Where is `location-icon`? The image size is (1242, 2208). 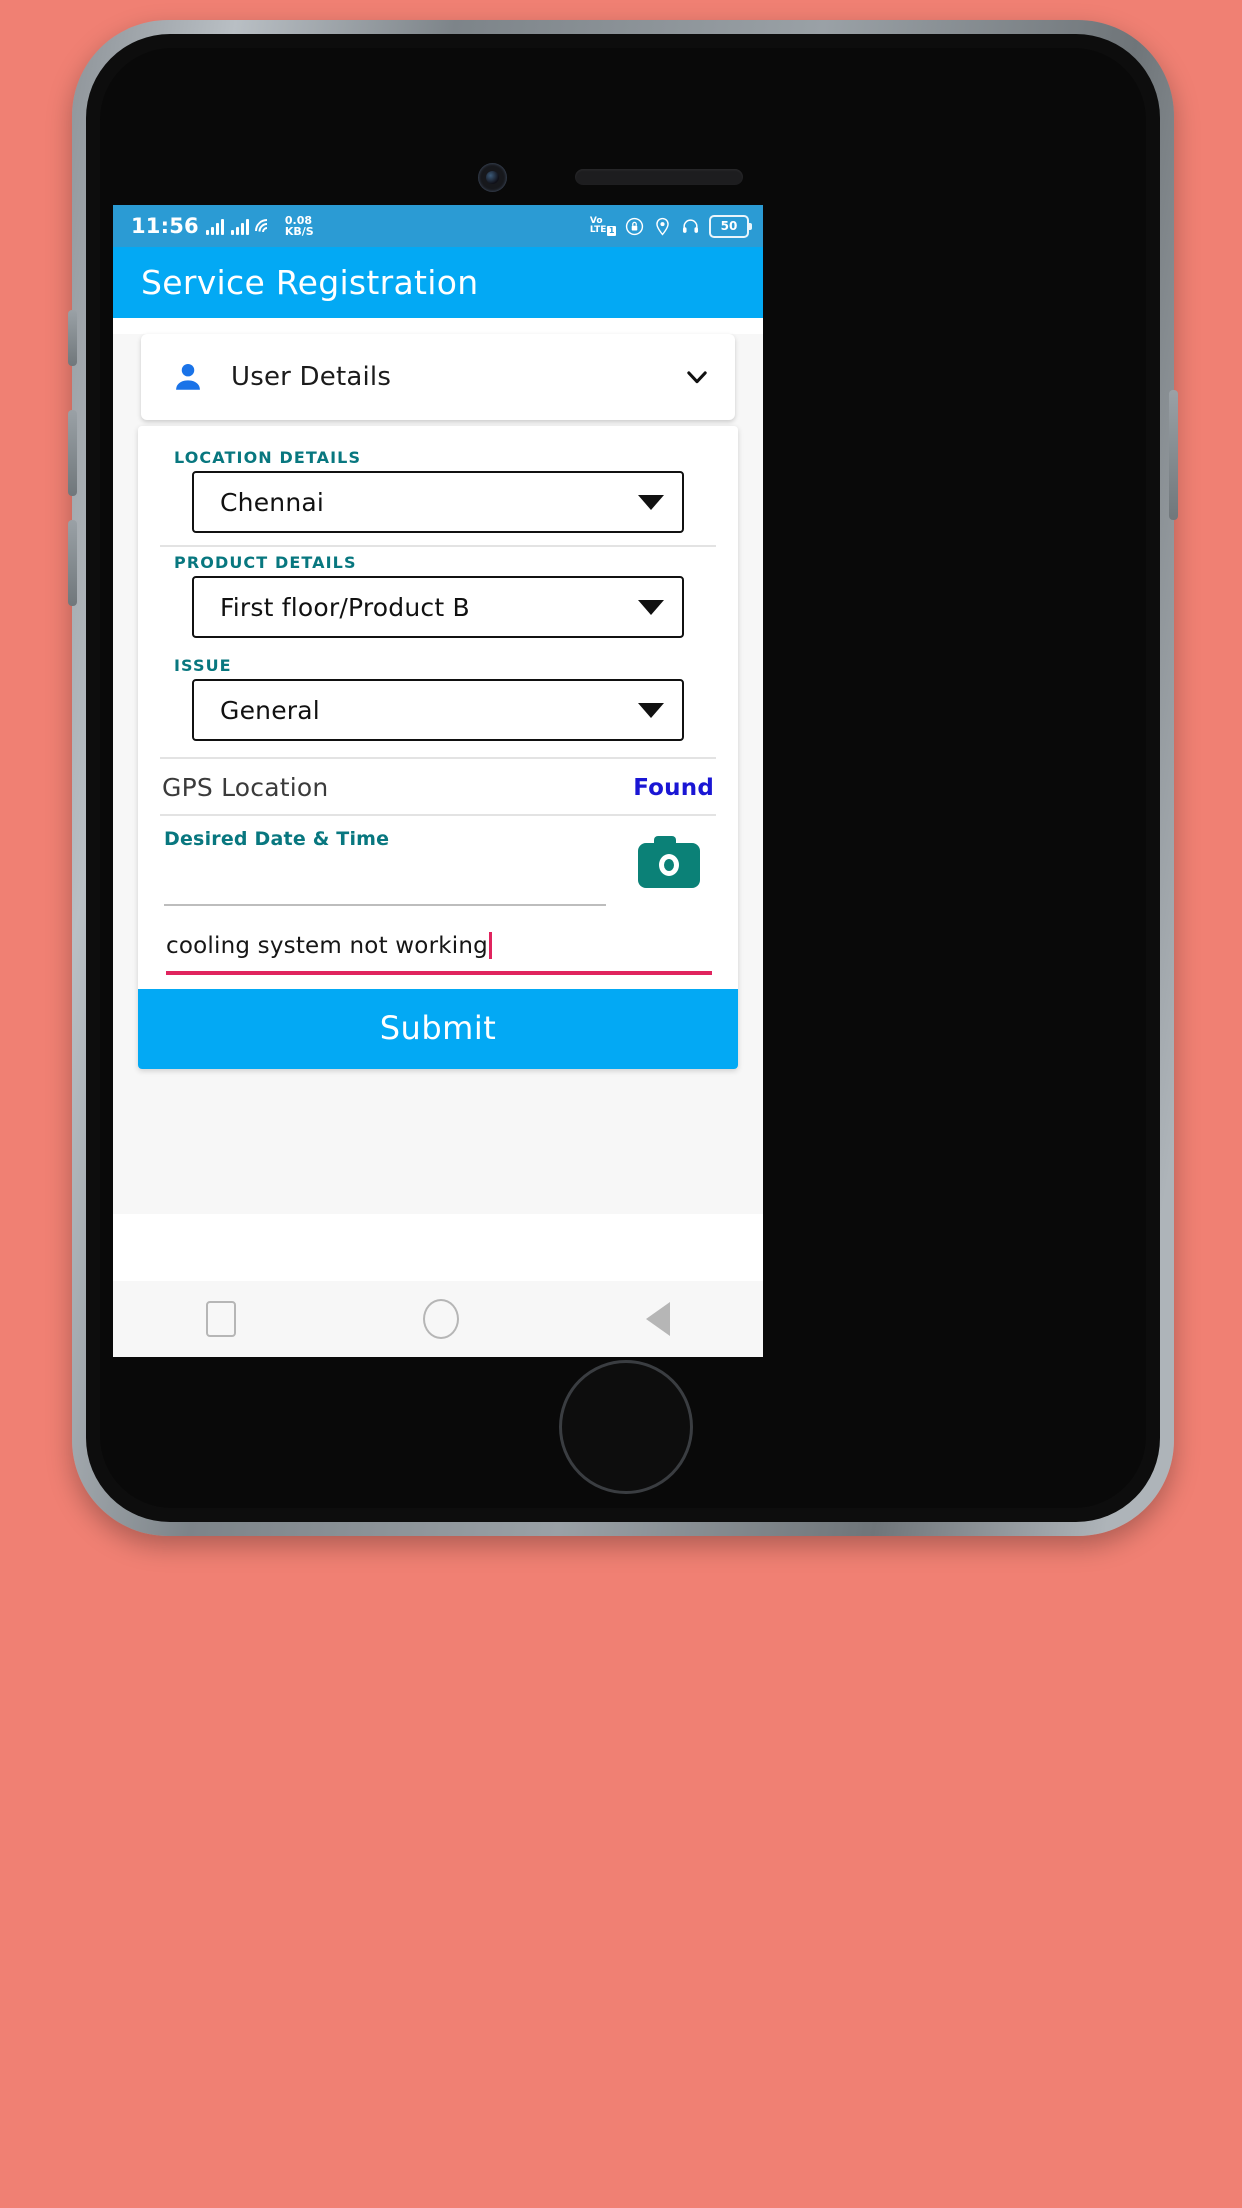 location-icon is located at coordinates (662, 226).